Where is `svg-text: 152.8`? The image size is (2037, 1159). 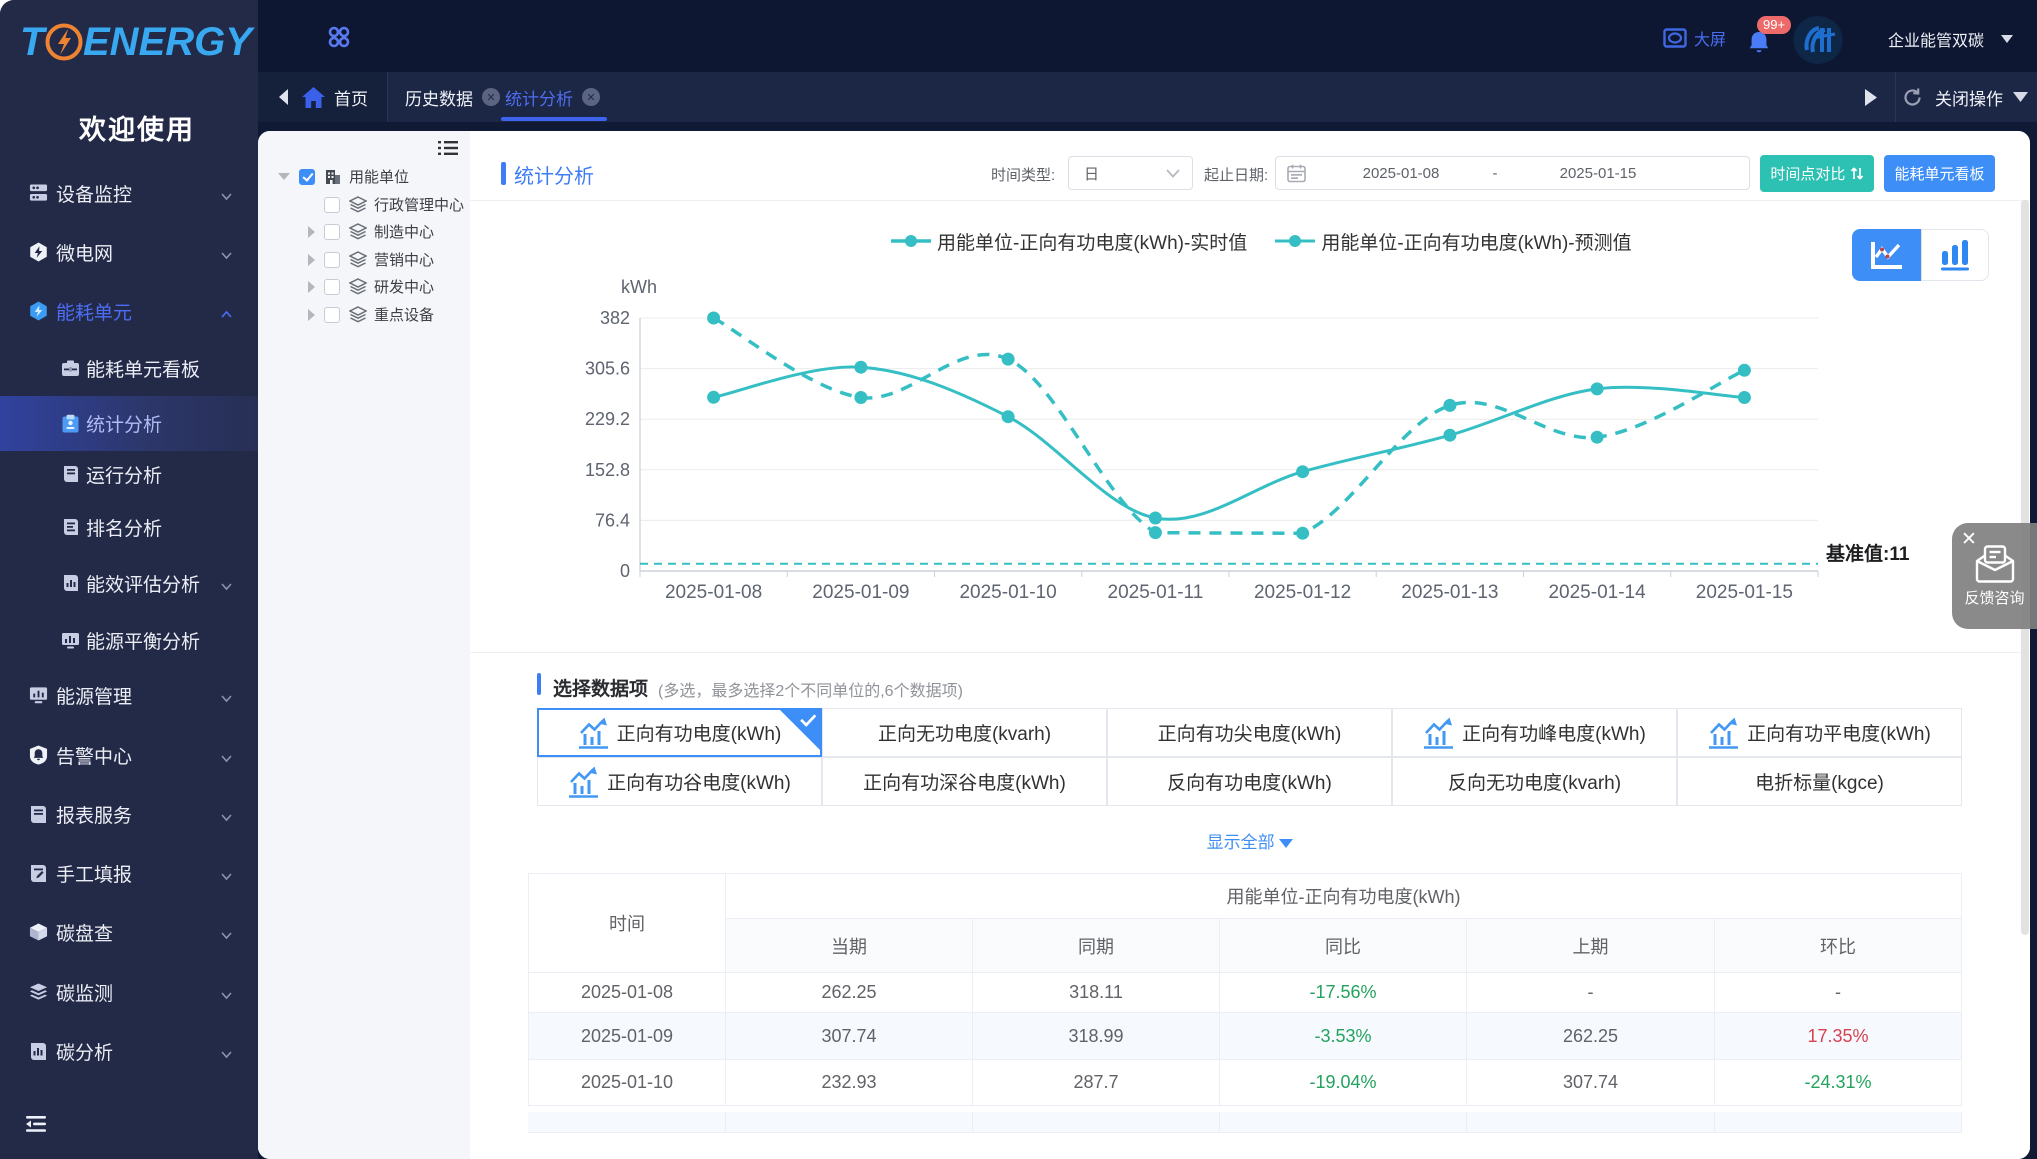
svg-text: 152.8 is located at coordinates (607, 470).